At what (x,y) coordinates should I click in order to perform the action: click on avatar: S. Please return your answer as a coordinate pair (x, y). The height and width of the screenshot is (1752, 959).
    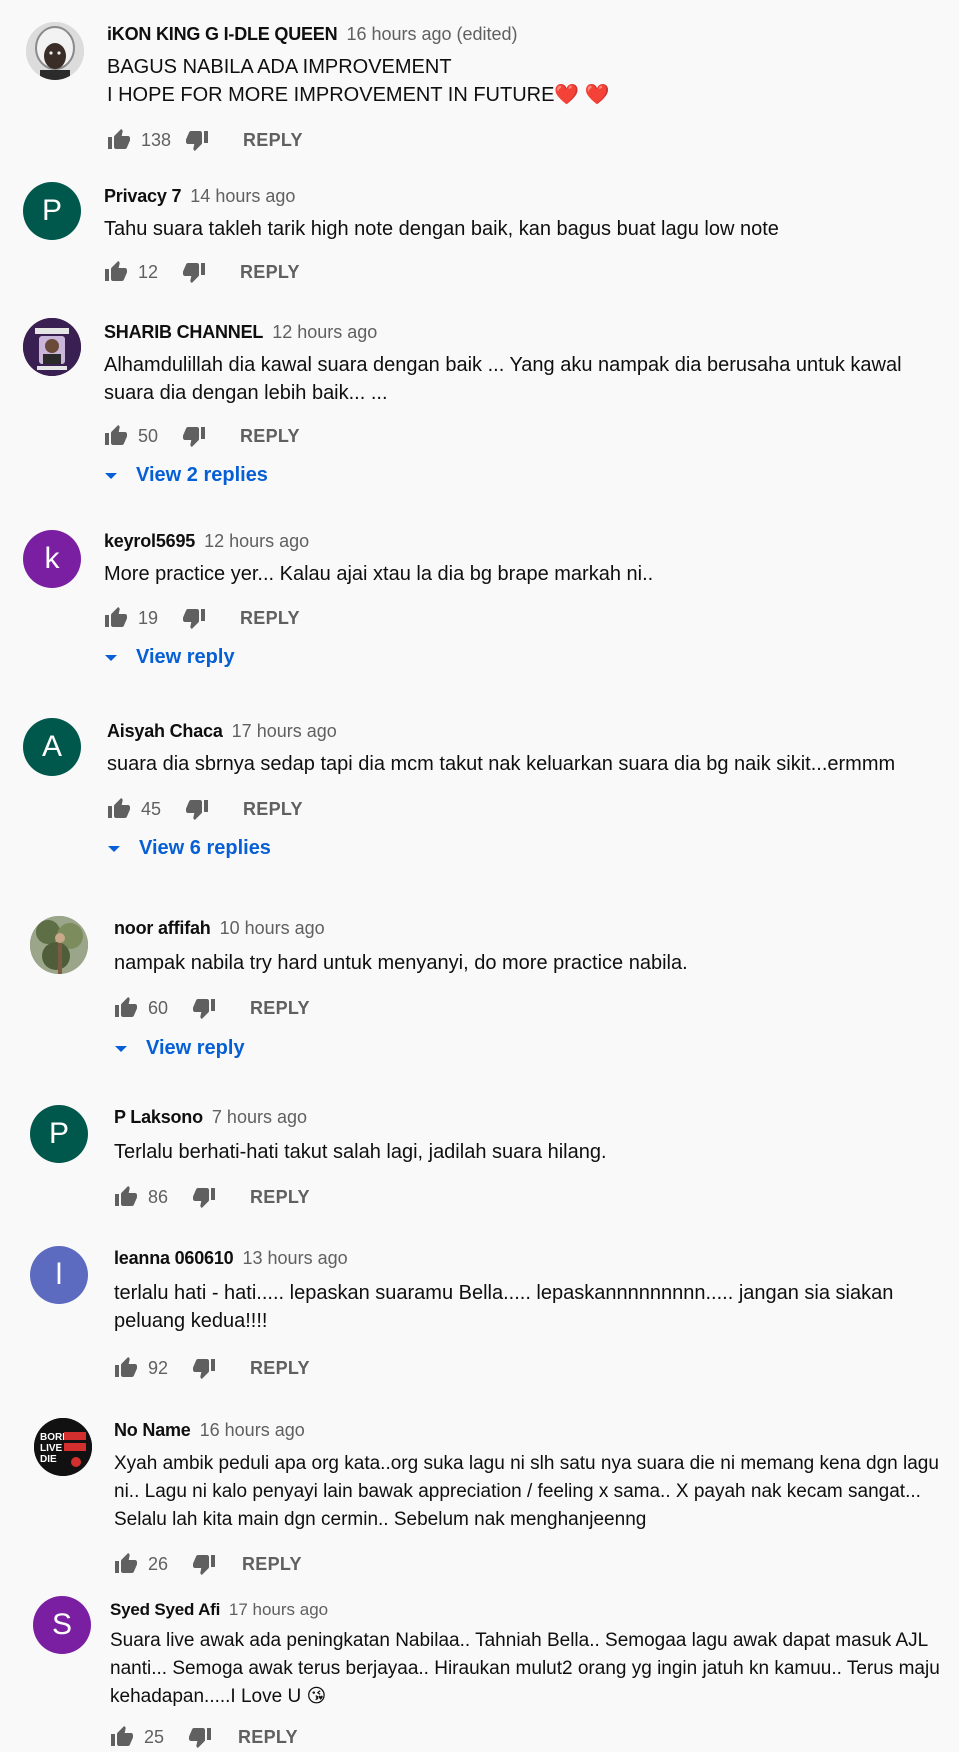
    Looking at the image, I should click on (62, 1625).